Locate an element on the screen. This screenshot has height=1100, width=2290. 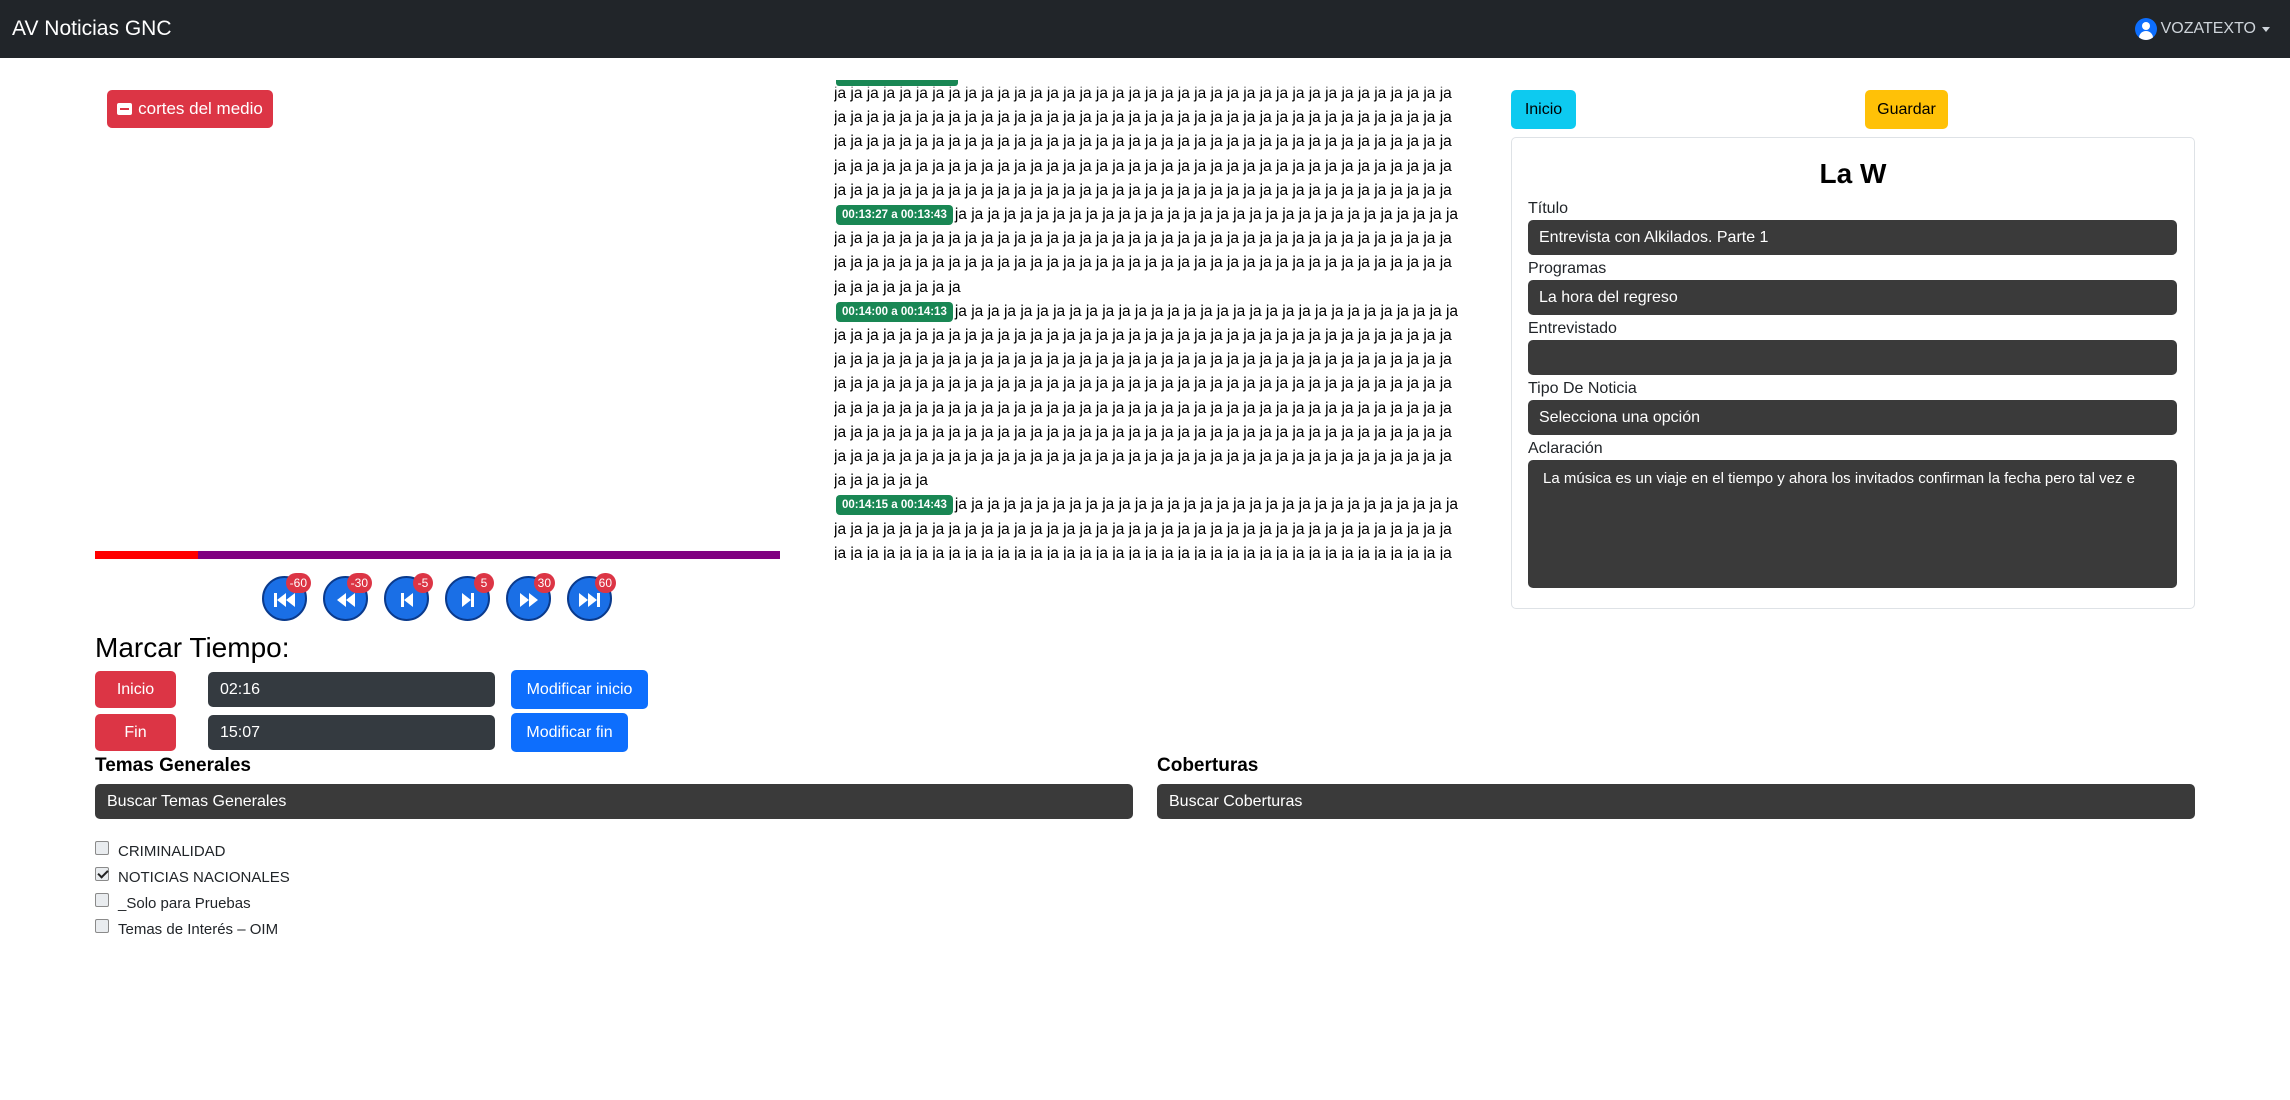
step-forward-icon is located at coordinates (468, 600).